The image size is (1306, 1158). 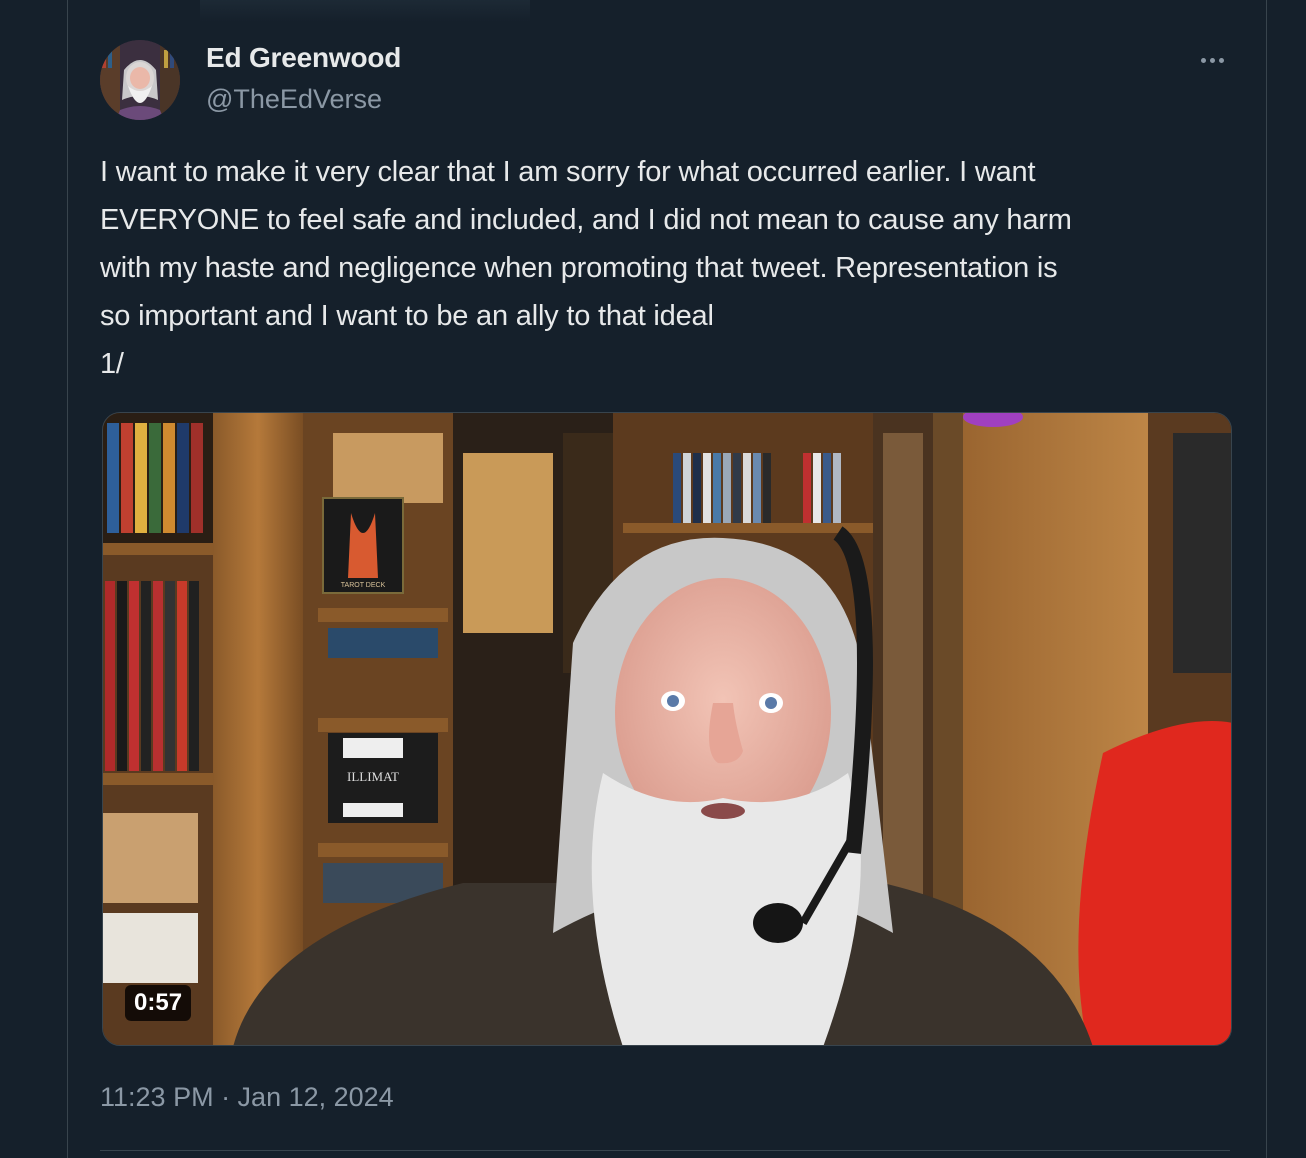 What do you see at coordinates (363, 585) in the screenshot?
I see `tarot-box-label: TAROT DECK` at bounding box center [363, 585].